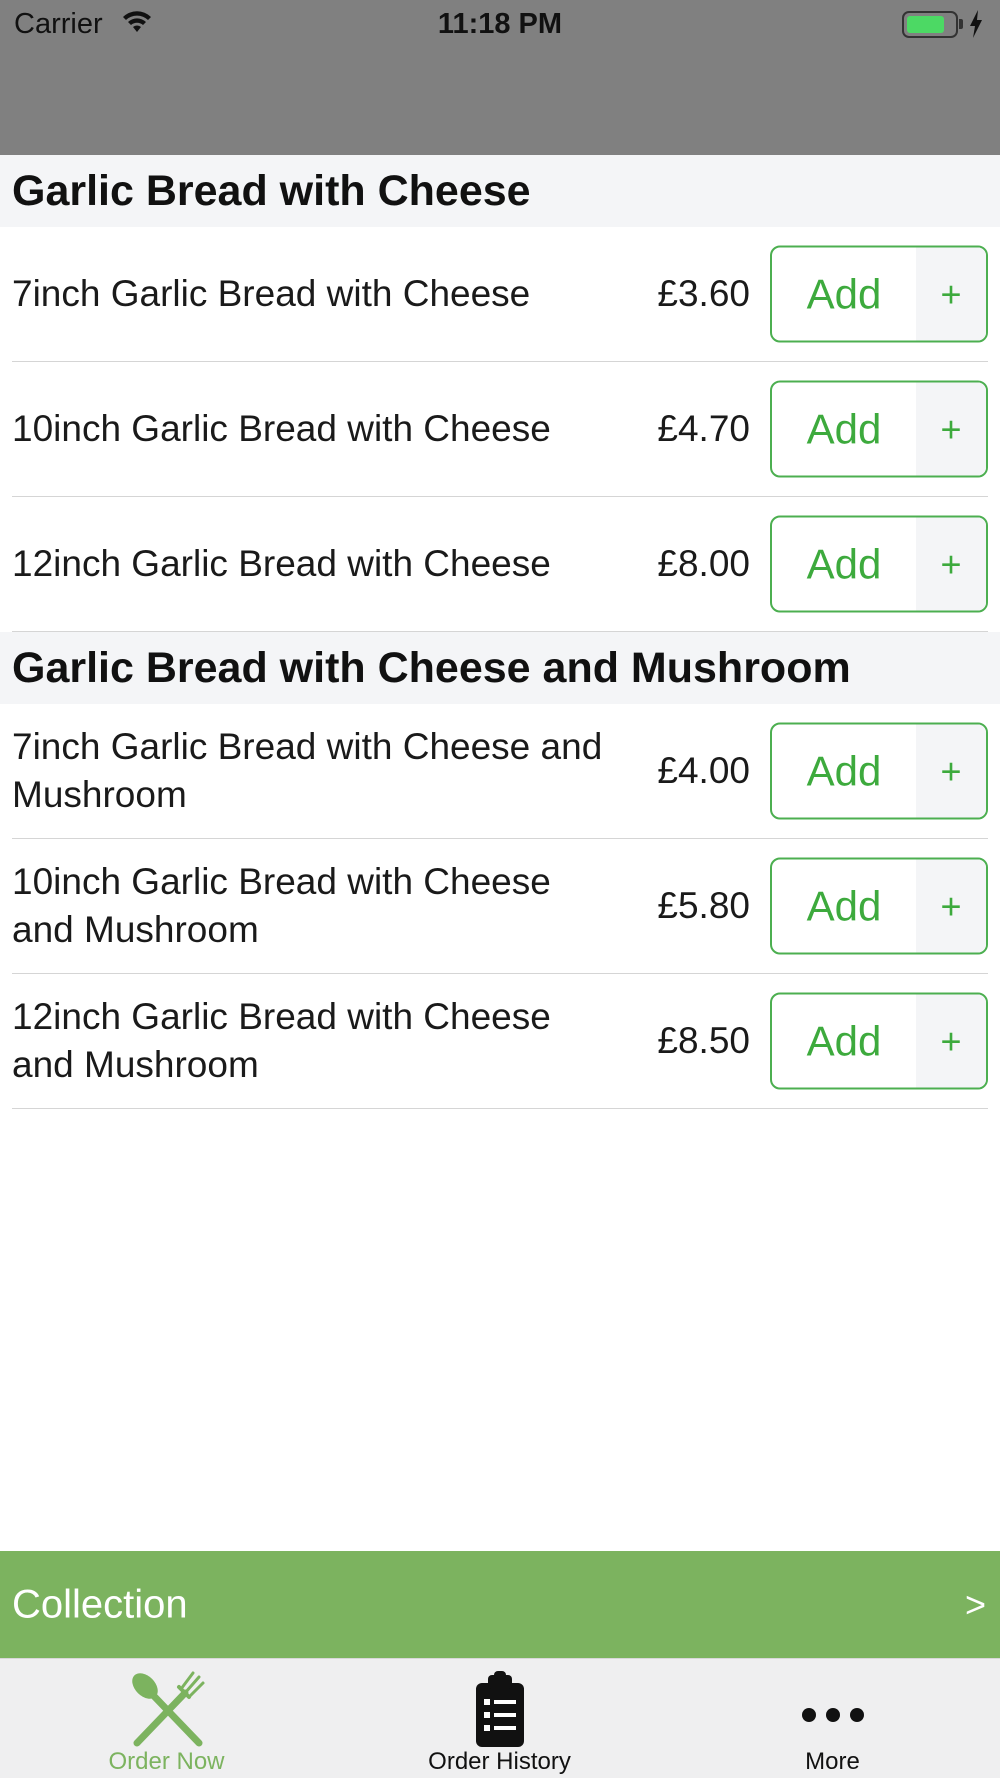 Image resolution: width=1000 pixels, height=1778 pixels. I want to click on battery-icon, so click(930, 24).